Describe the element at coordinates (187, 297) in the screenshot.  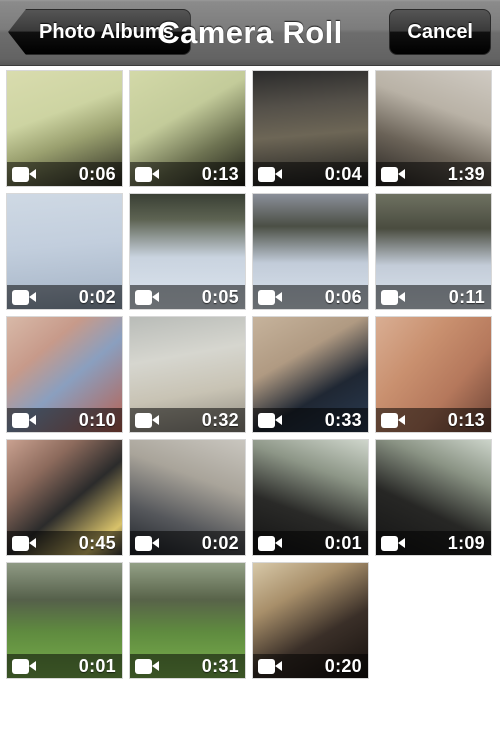
I see `video-badge: 0:05` at that location.